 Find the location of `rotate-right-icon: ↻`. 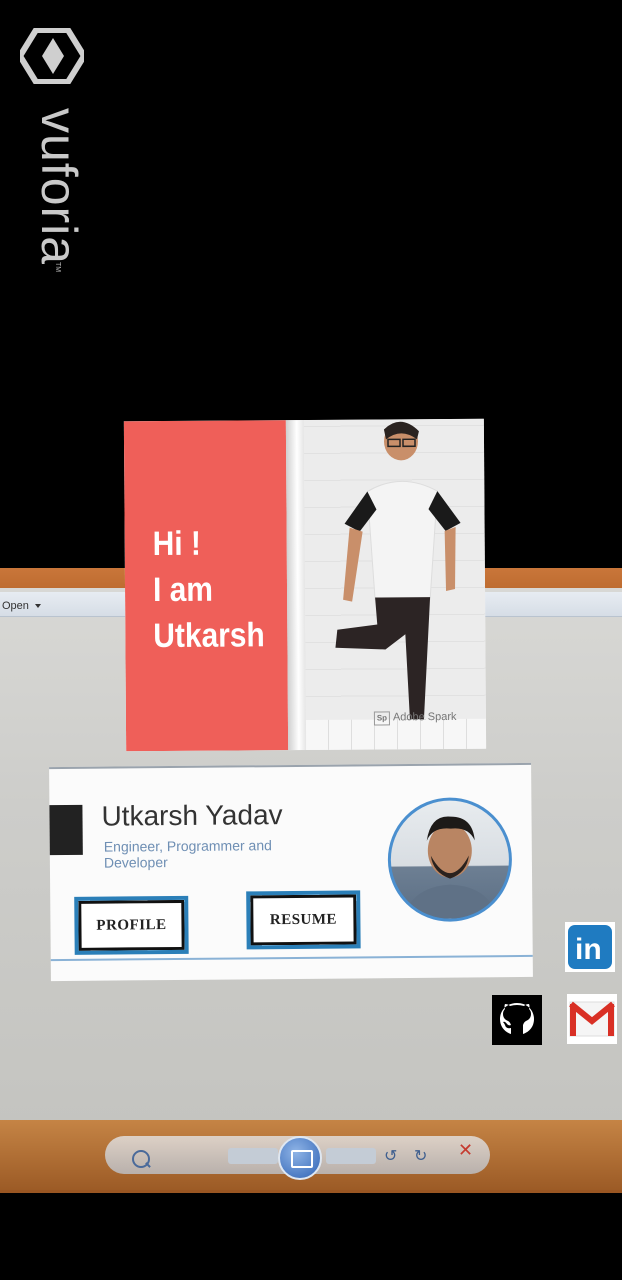

rotate-right-icon: ↻ is located at coordinates (420, 1156).